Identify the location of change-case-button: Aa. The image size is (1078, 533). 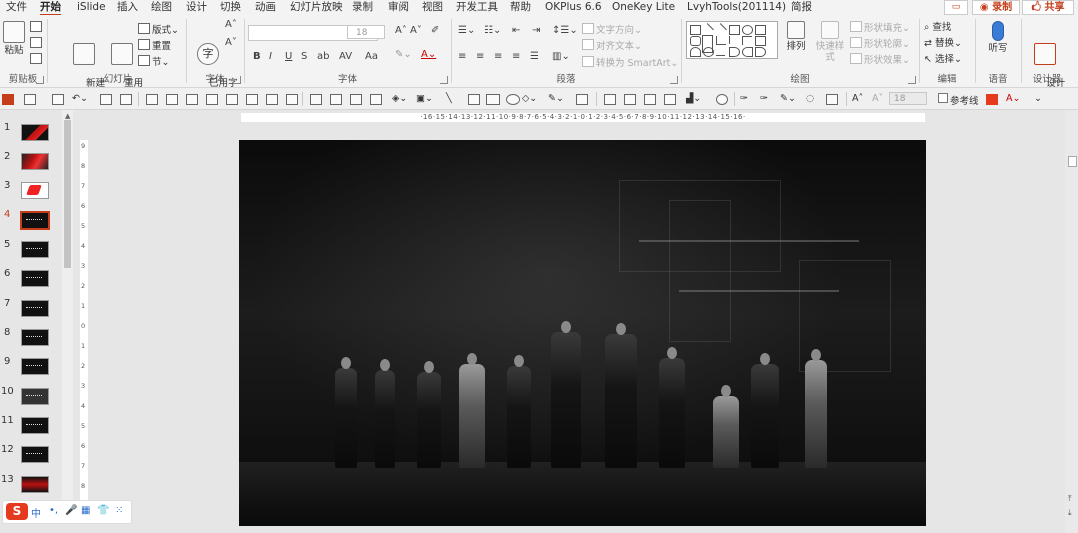
(371, 56).